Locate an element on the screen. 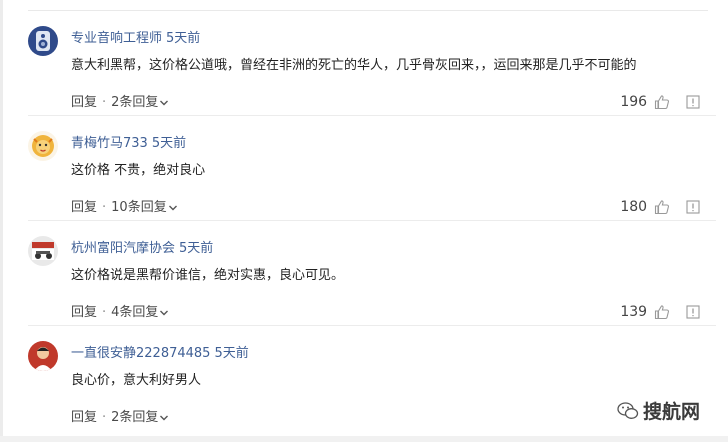 Image resolution: width=728 pixels, height=442 pixels. view-replies-button: 4条回复 is located at coordinates (140, 312).